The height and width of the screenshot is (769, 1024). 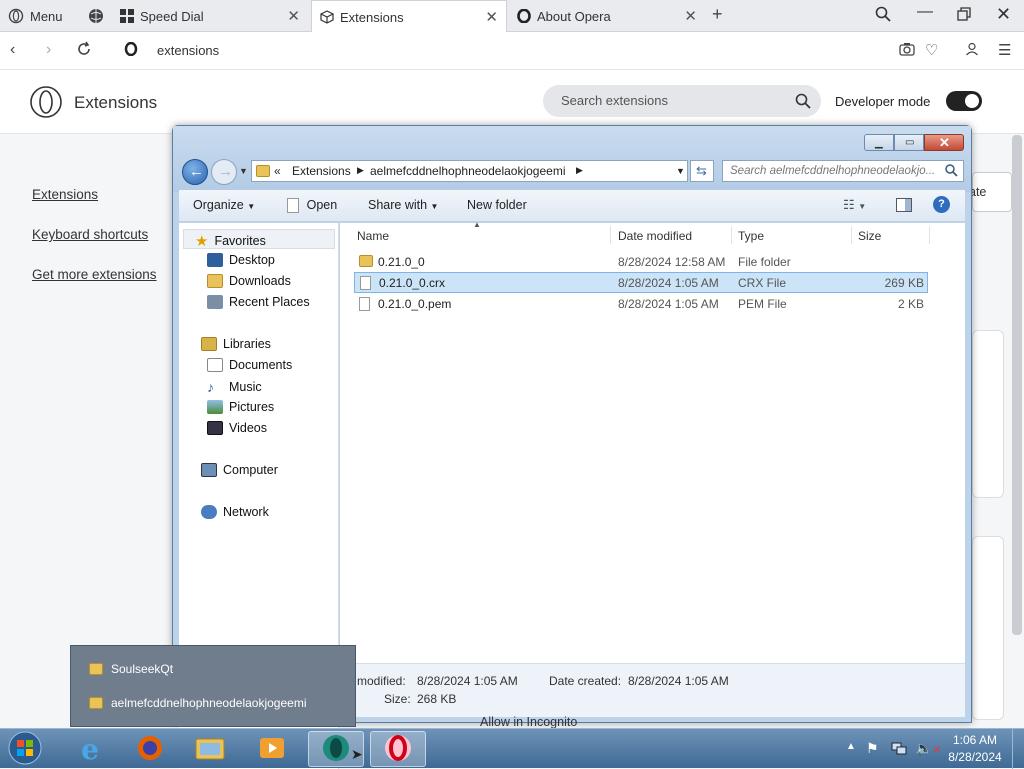 What do you see at coordinates (241, 260) in the screenshot?
I see `nav-desktop: Desktop` at bounding box center [241, 260].